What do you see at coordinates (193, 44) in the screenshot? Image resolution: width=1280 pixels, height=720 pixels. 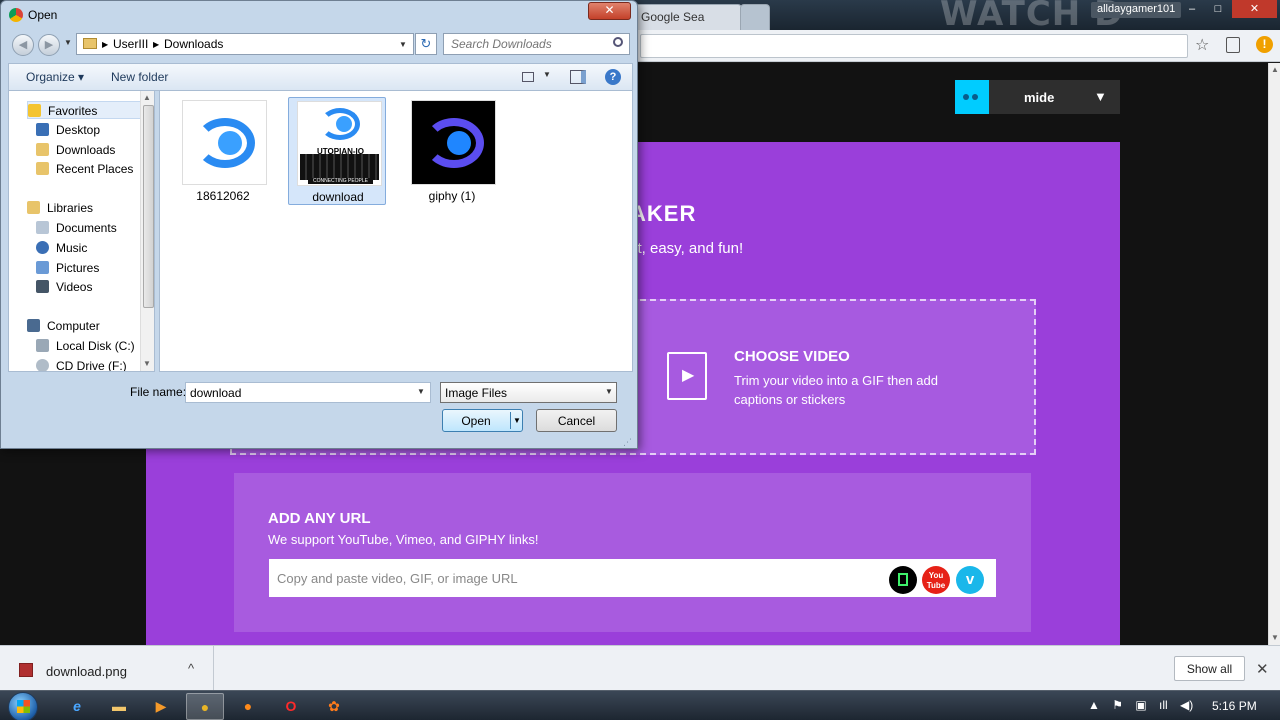 I see `breadcrumb-downloads: Downloads` at bounding box center [193, 44].